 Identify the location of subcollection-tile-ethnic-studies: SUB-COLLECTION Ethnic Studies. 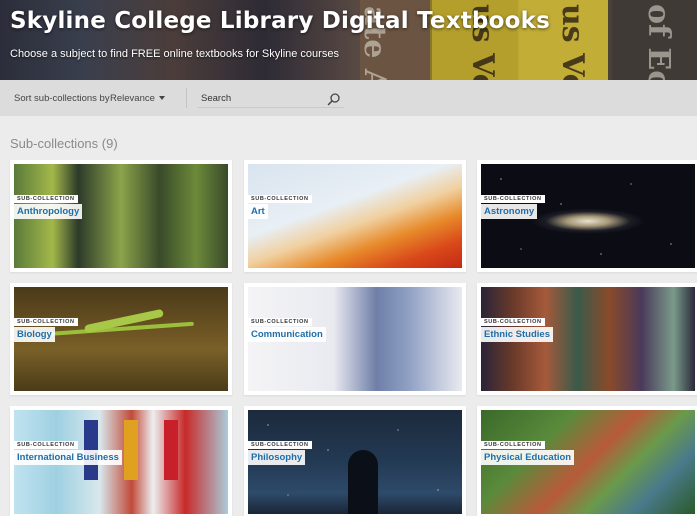
(587, 339).